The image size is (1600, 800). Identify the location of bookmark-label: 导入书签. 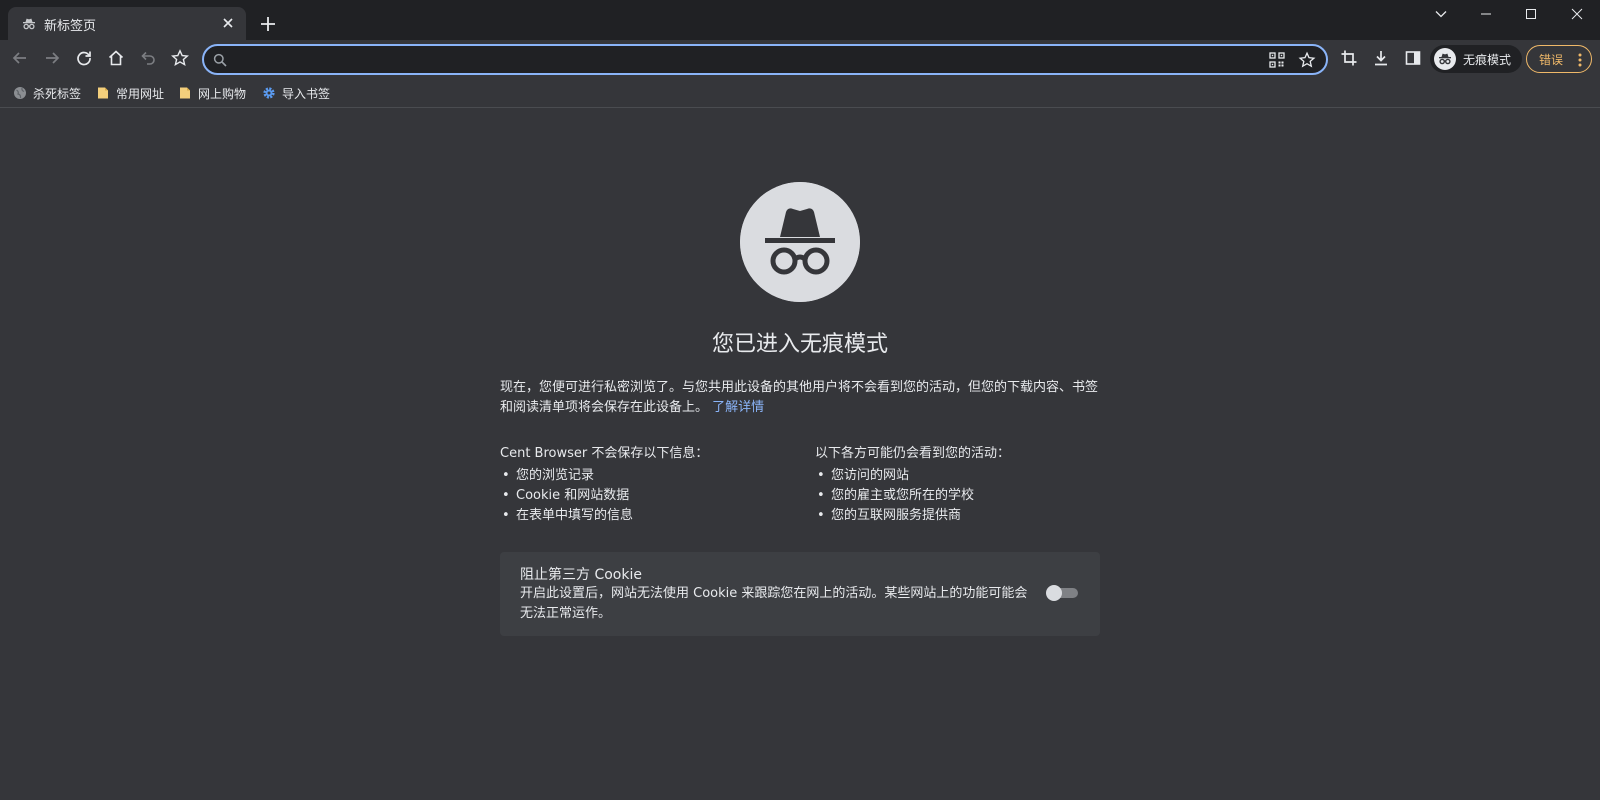
(306, 93).